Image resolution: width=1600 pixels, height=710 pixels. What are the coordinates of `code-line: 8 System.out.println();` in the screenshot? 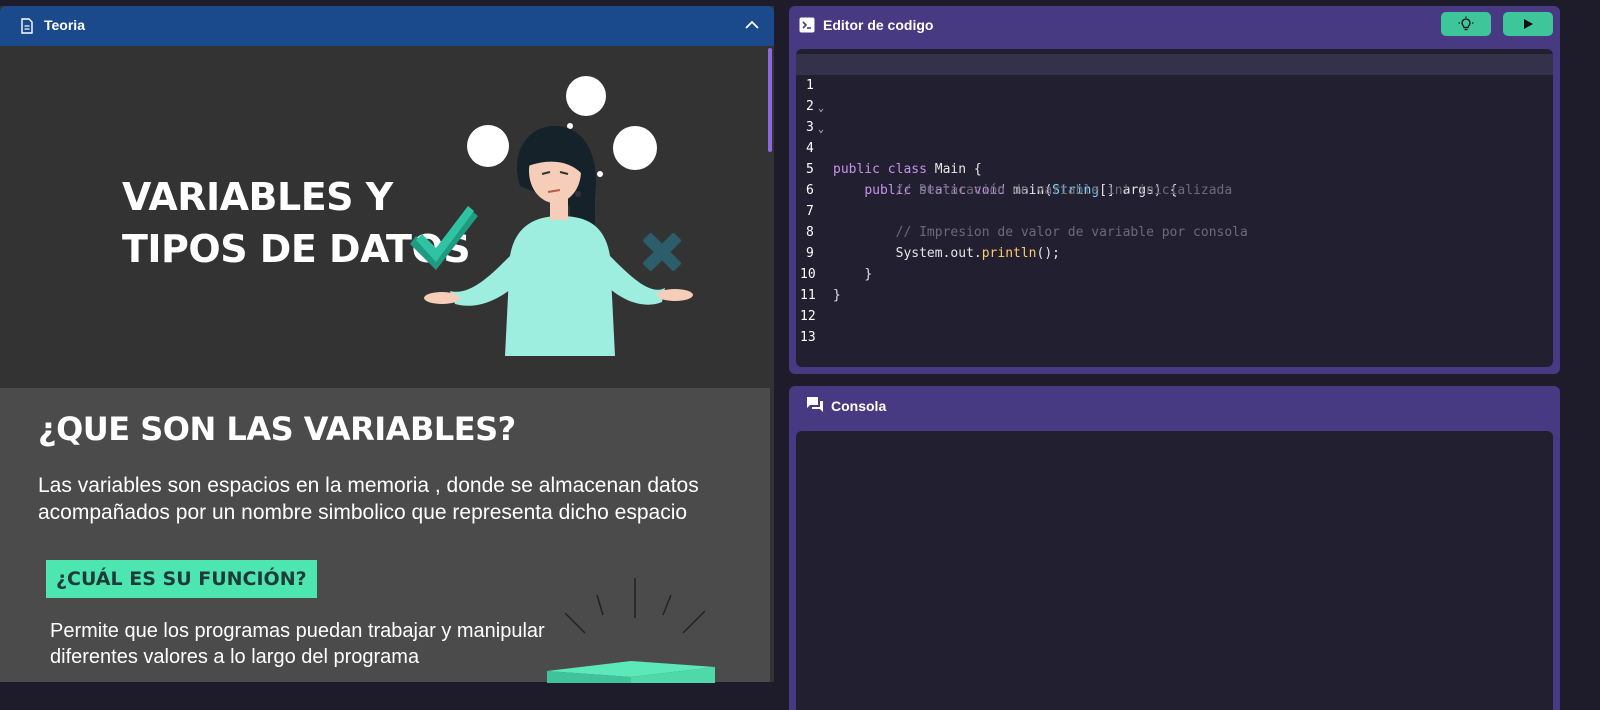 It's located at (1174, 231).